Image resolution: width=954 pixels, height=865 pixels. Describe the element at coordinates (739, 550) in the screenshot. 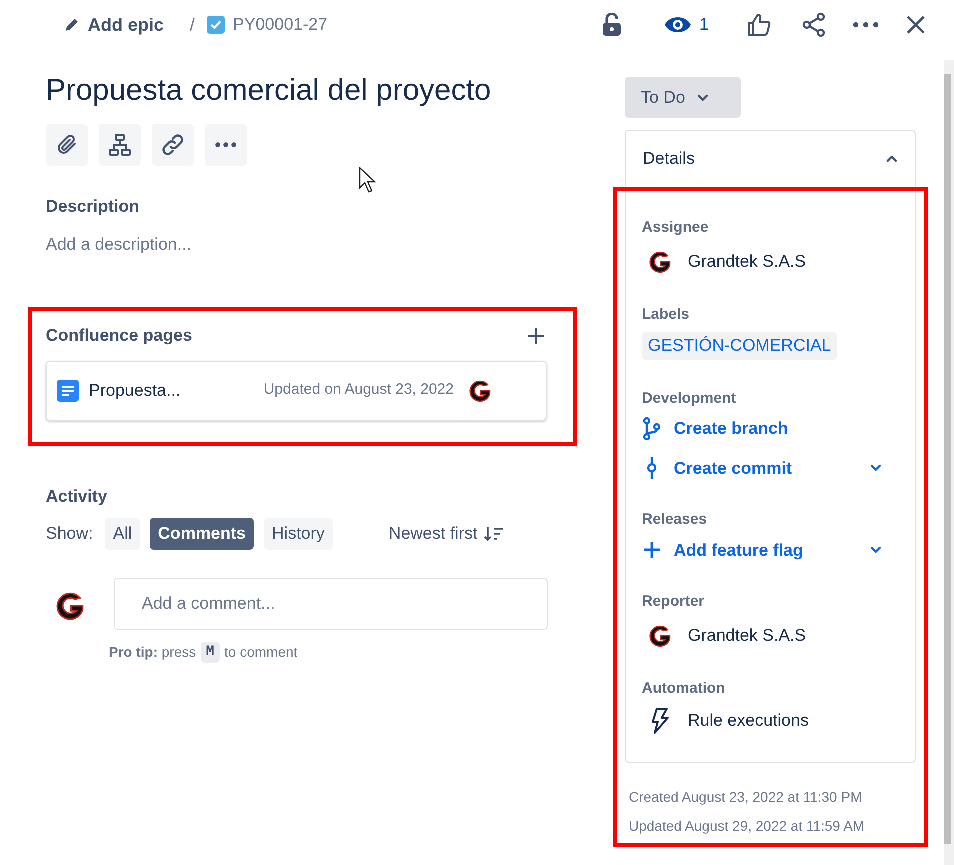

I see `action-link: Add feature flag` at that location.